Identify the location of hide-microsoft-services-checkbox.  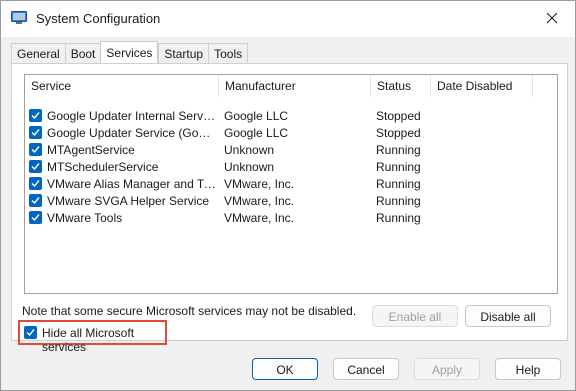
(30, 332).